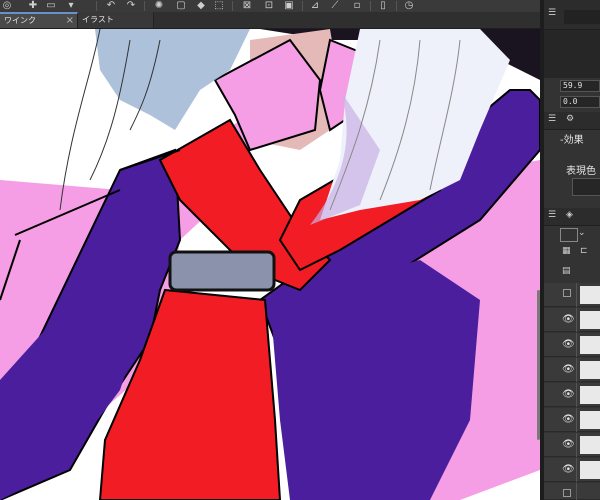 The width and height of the screenshot is (600, 500). I want to click on navigator-panel-header: ☰, so click(572, 15).